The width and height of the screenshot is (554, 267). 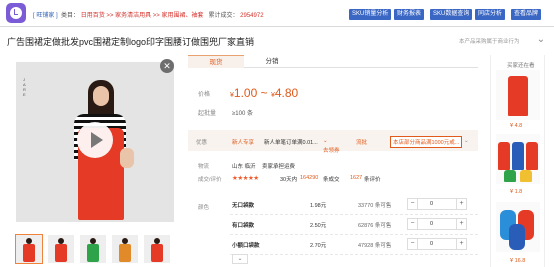 I want to click on sales-label: 累计成交：, so click(x=223, y=16).